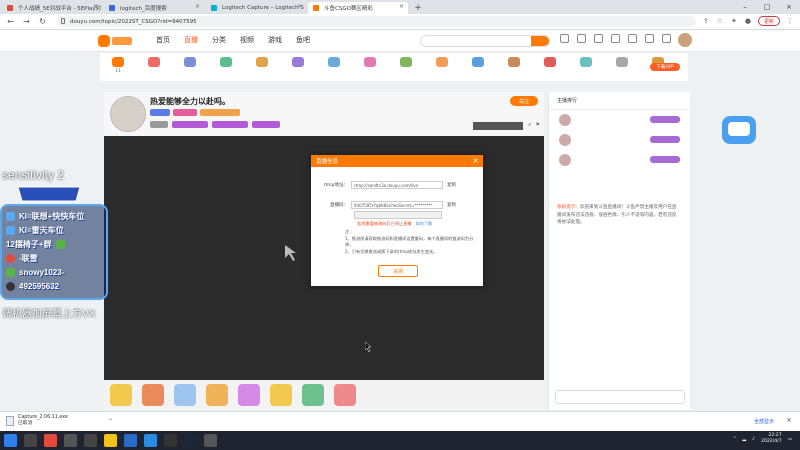  Describe the element at coordinates (398, 271) in the screenshot. I see `dialog-close-button: 关闭` at that location.